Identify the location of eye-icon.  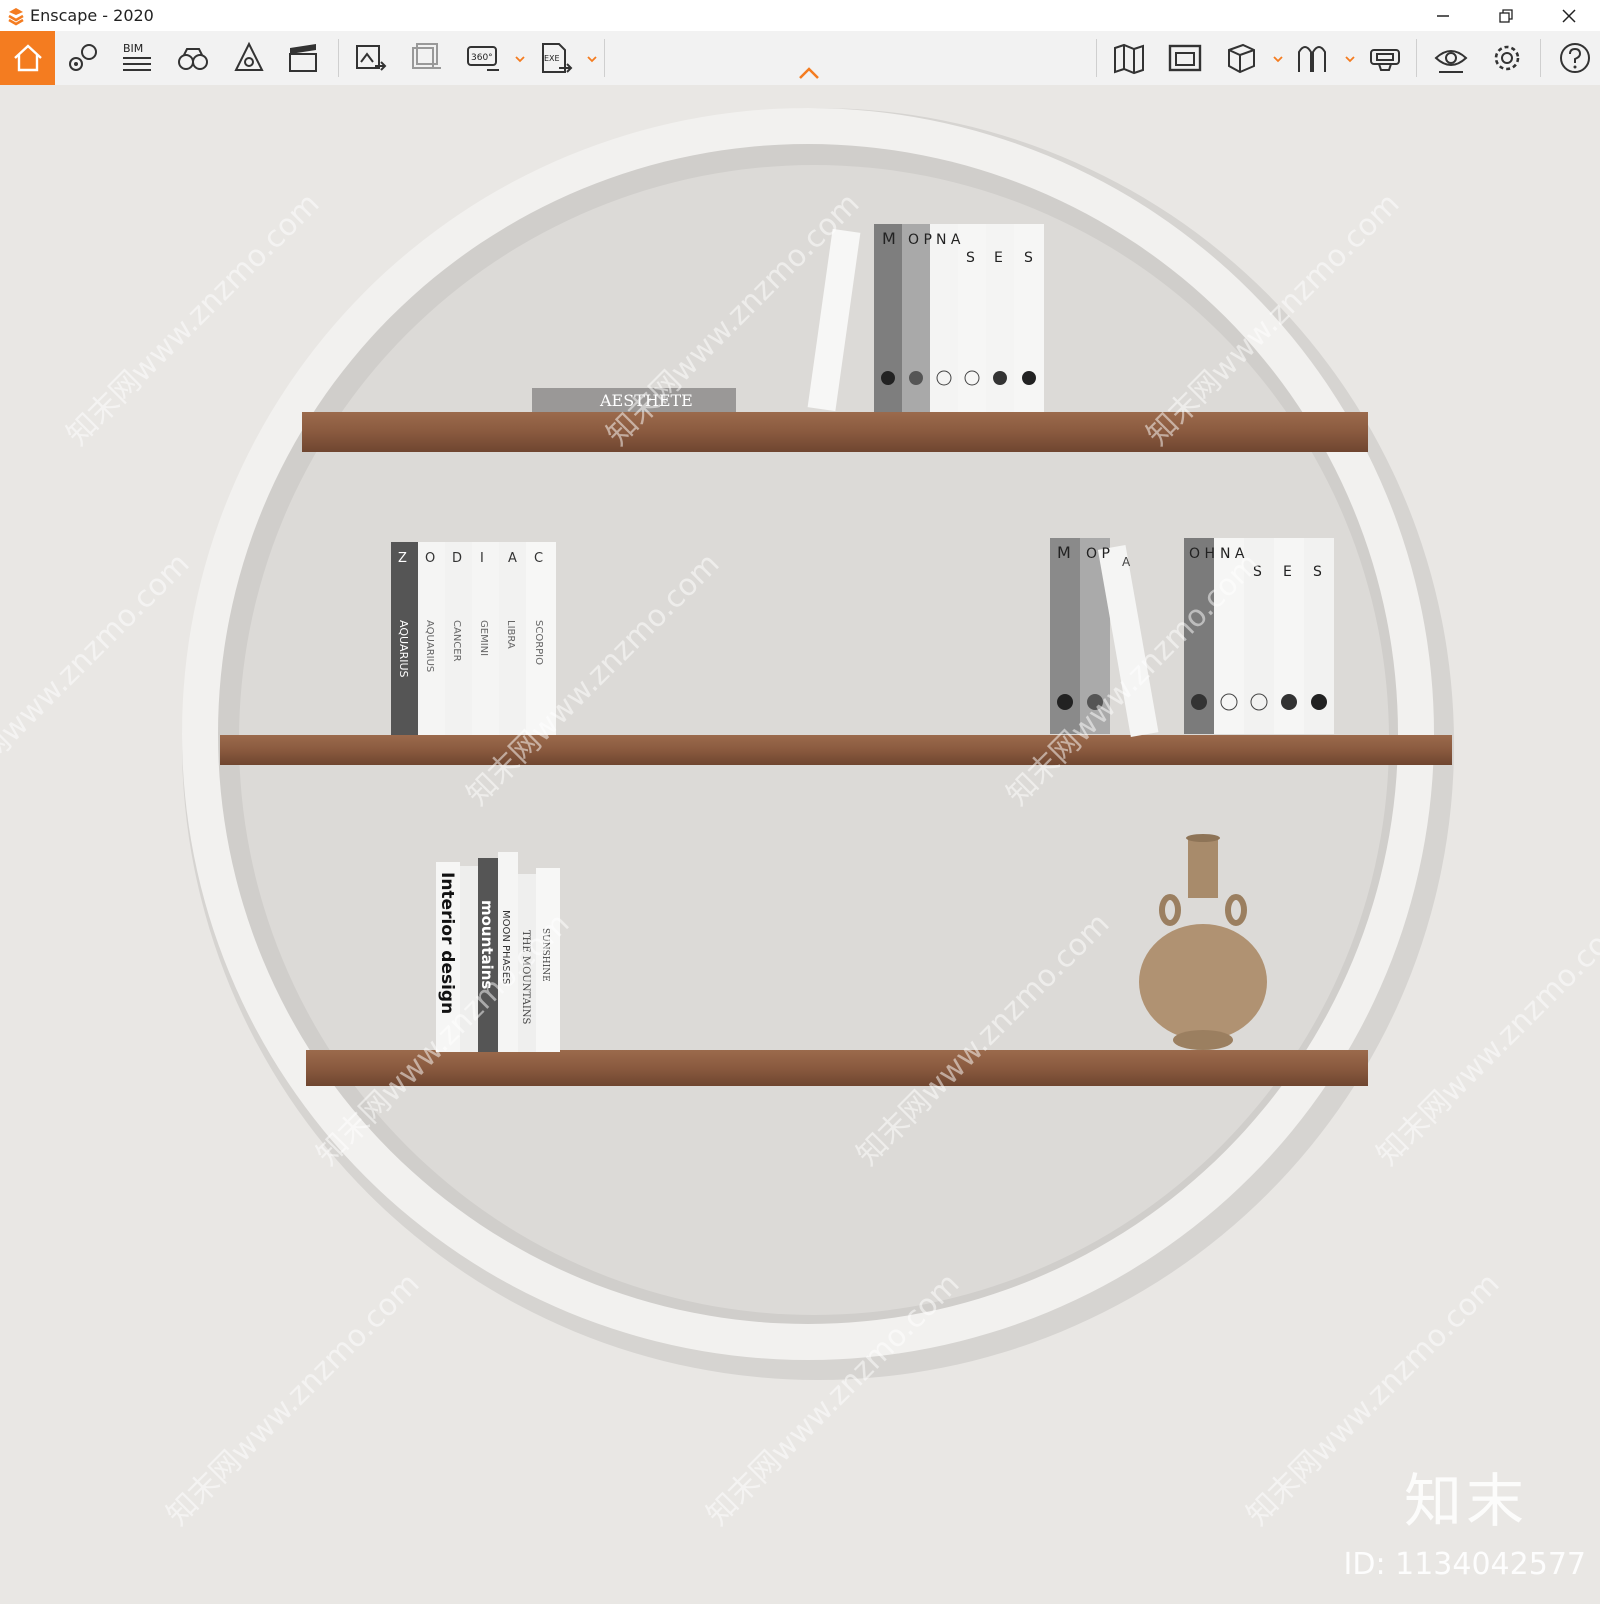
(1451, 61).